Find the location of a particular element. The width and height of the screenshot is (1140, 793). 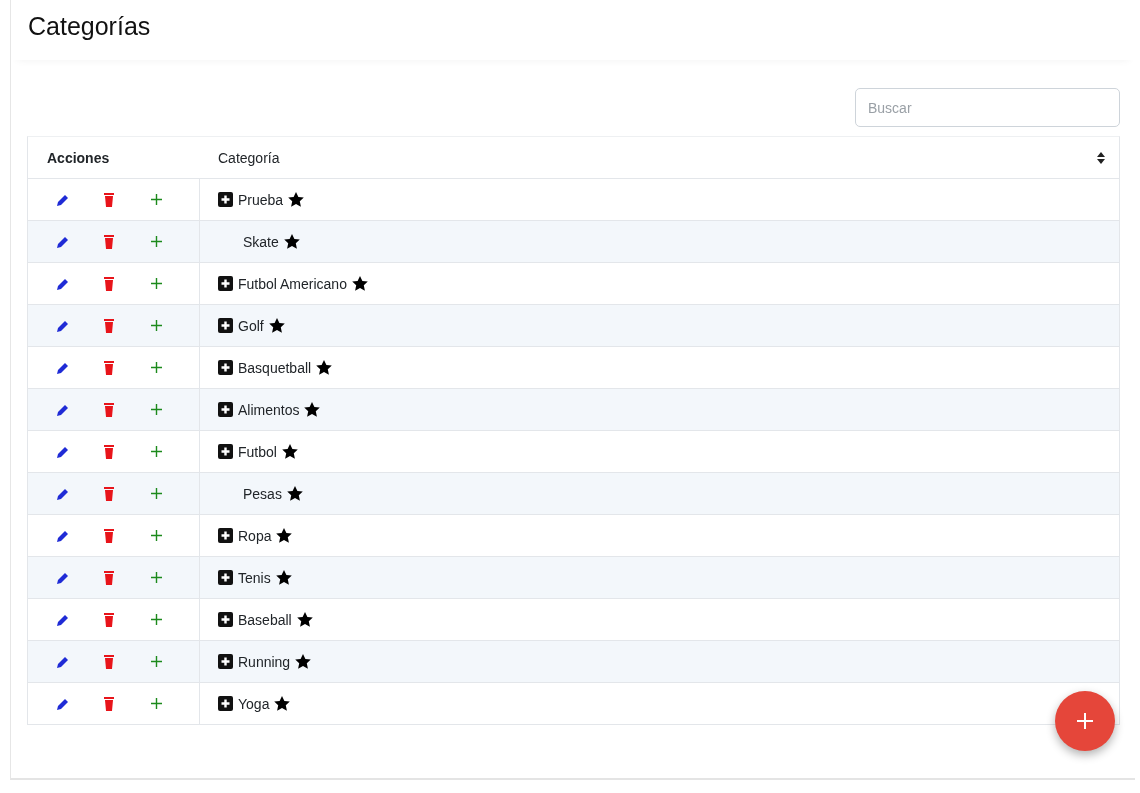

category-name: Tenis is located at coordinates (254, 577).